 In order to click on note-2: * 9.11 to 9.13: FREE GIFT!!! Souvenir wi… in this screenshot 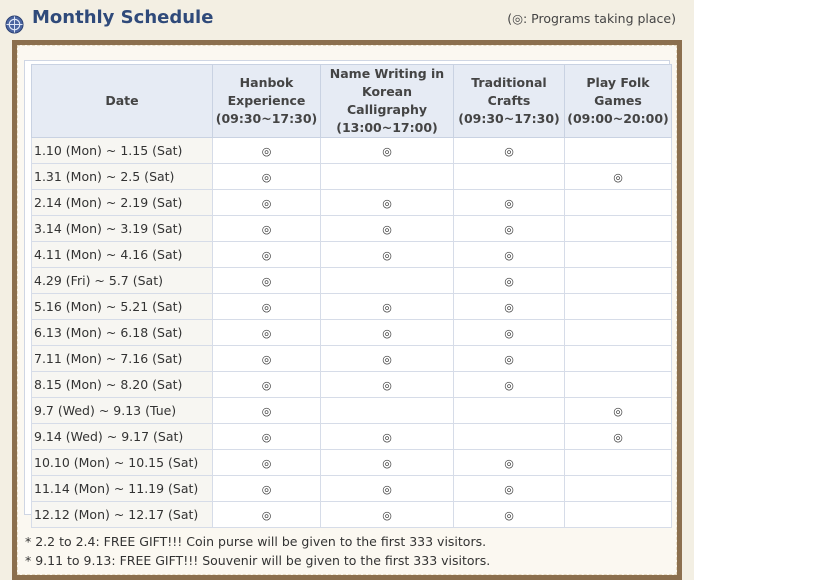, I will do `click(258, 560)`.